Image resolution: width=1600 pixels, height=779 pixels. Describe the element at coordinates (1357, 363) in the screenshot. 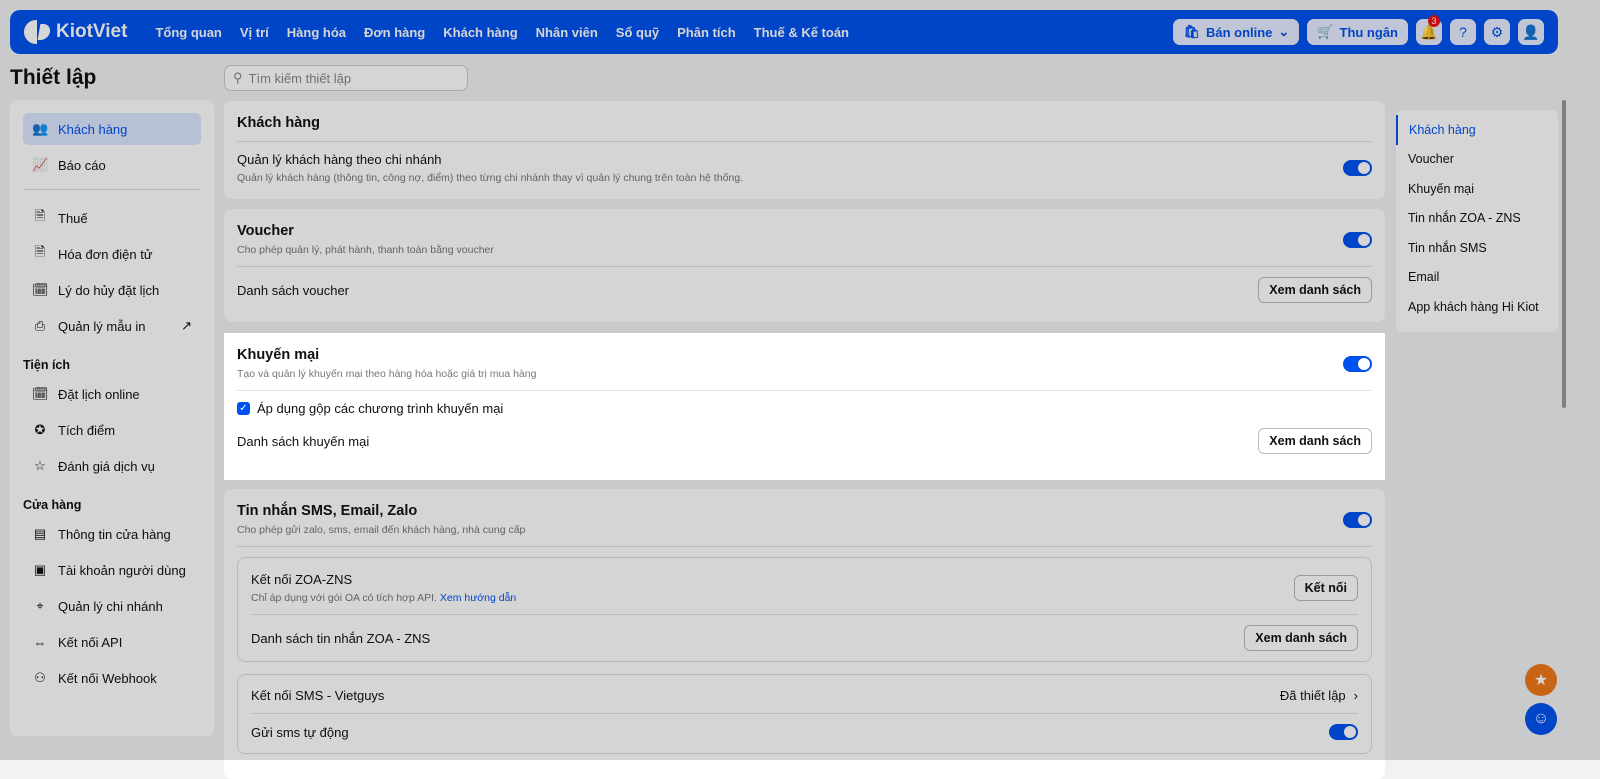

I see `promo-toggle` at that location.